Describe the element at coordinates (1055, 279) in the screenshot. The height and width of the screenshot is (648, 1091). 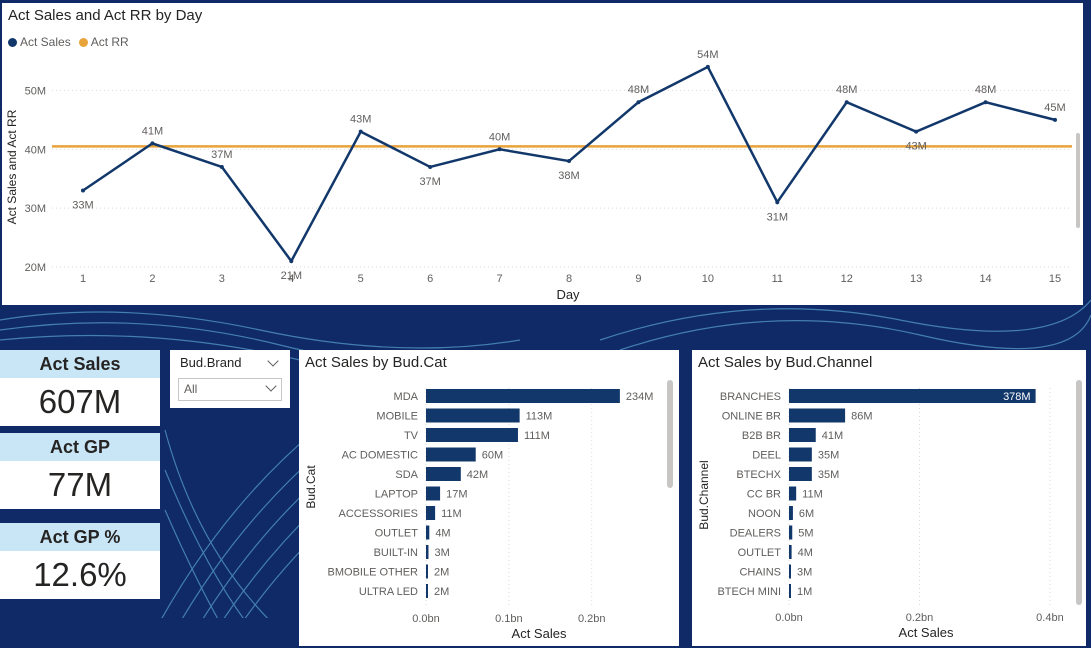
I see `x-tick-label: 15` at that location.